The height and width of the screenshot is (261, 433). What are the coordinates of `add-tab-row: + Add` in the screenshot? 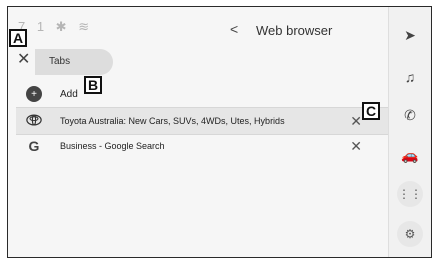 It's located at (202, 94).